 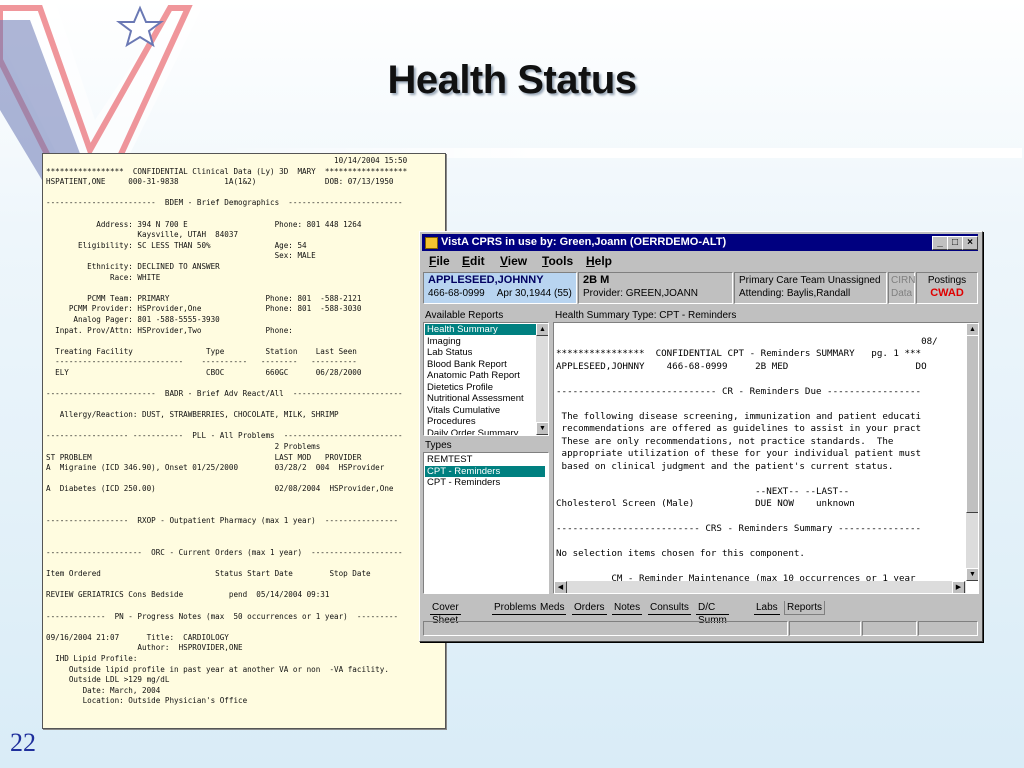 What do you see at coordinates (481, 352) in the screenshot?
I see `report-list-item: Lab Status` at bounding box center [481, 352].